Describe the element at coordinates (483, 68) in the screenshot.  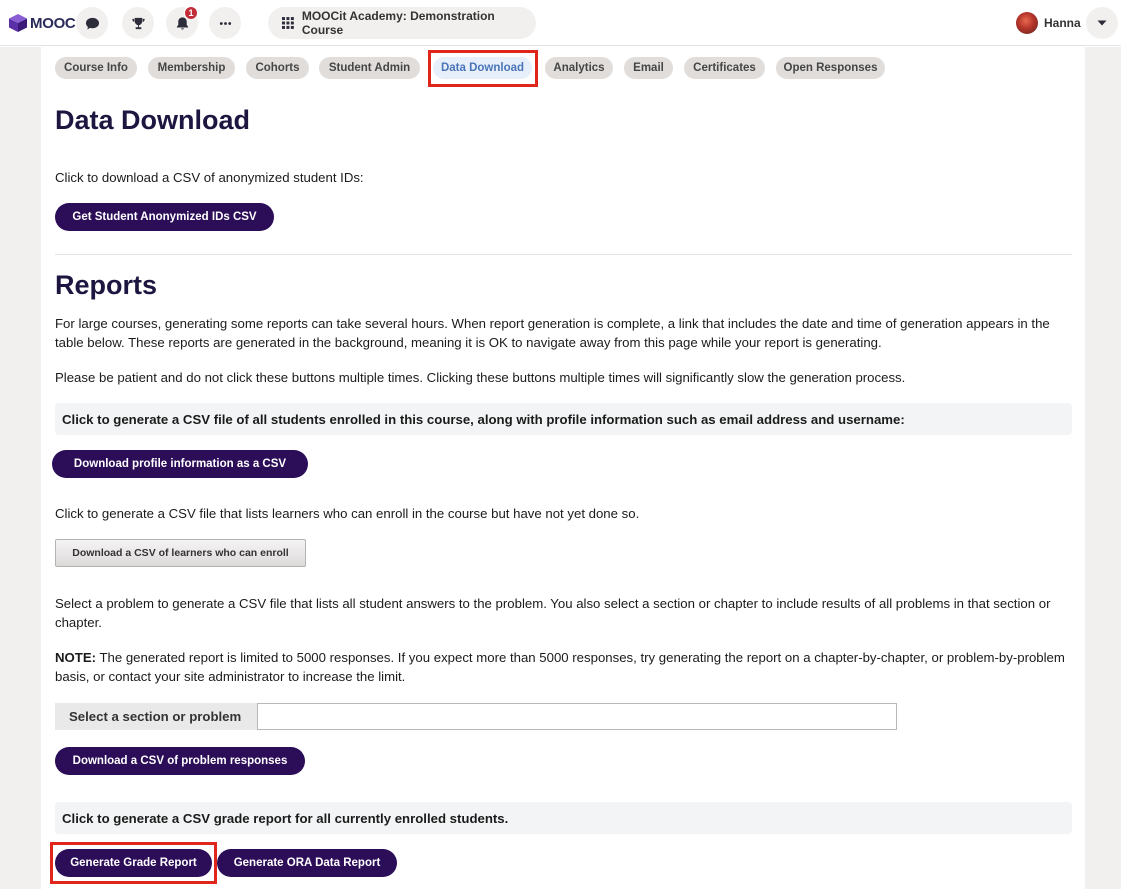
I see `highlight-box-data-download-tab` at that location.